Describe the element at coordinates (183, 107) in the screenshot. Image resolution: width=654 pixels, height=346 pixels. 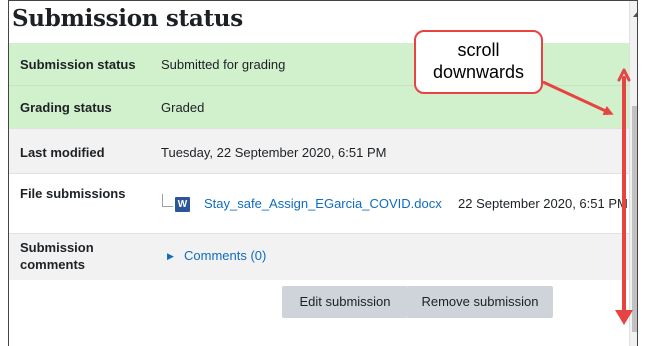
I see `row-value: Graded` at that location.